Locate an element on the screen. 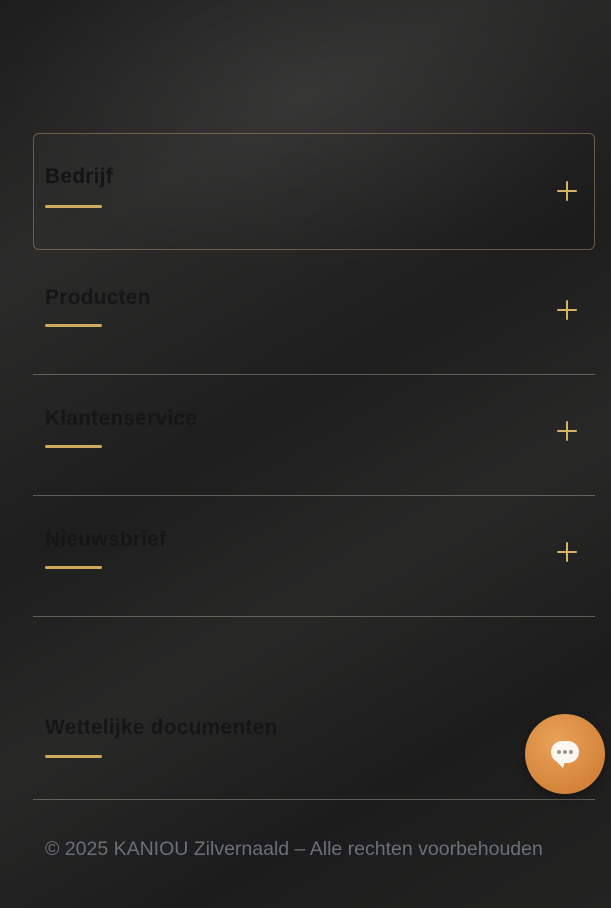 Image resolution: width=611 pixels, height=908 pixels. accordion-title-bedrijf: Bedrijf is located at coordinates (79, 176).